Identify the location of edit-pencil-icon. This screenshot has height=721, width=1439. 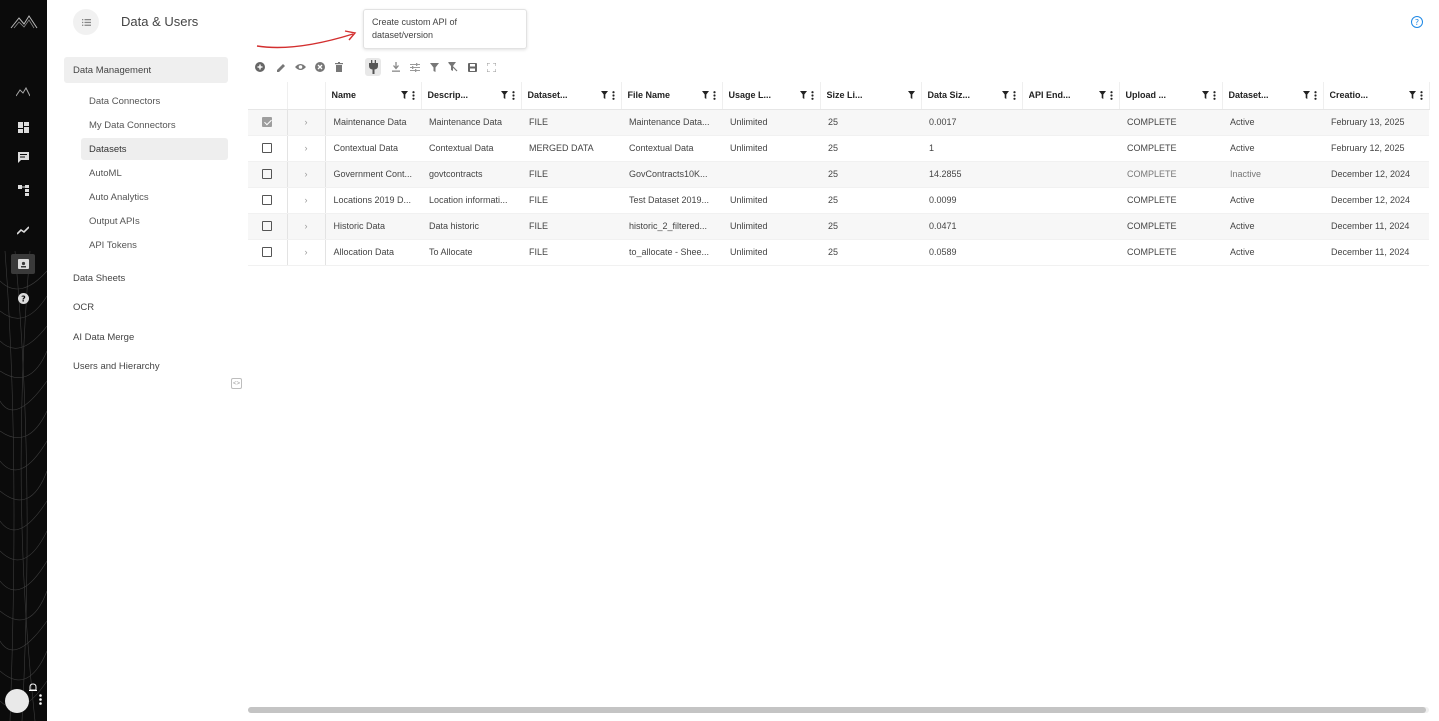
(281, 67).